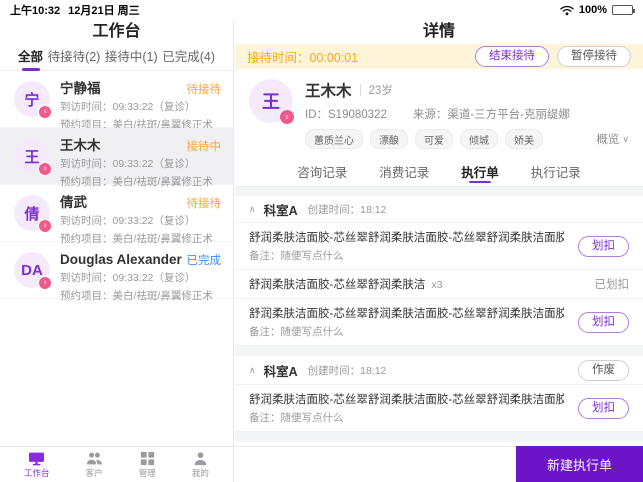  I want to click on tag: 娇美, so click(524, 139).